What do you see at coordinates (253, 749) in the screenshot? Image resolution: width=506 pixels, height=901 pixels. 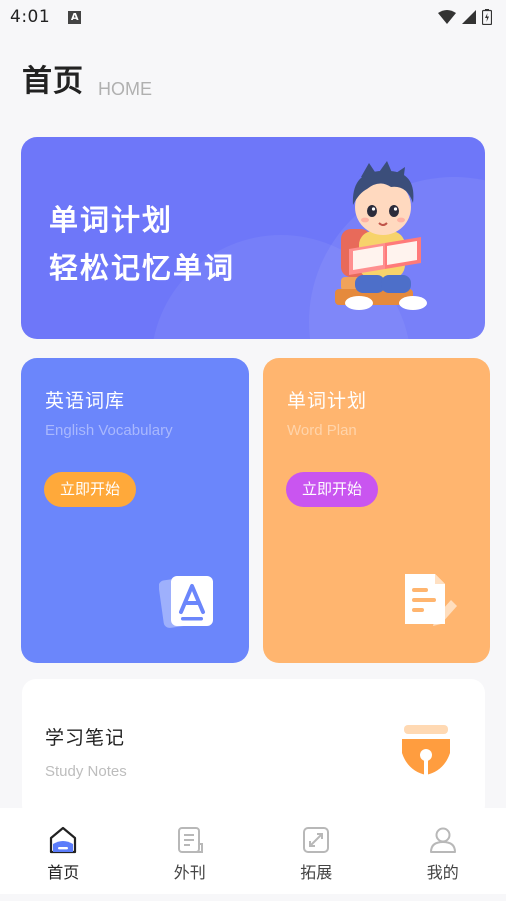 I see `study-notes-card: 学习笔记 Study Notes` at bounding box center [253, 749].